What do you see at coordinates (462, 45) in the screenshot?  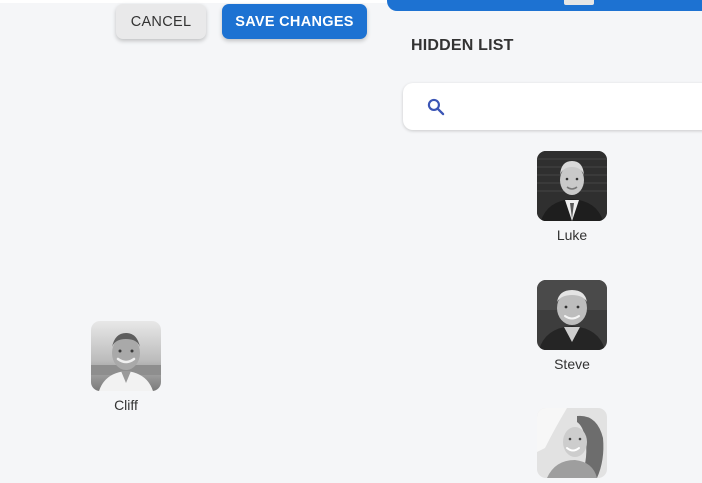 I see `hidden-list-title: HIDDEN LIST` at bounding box center [462, 45].